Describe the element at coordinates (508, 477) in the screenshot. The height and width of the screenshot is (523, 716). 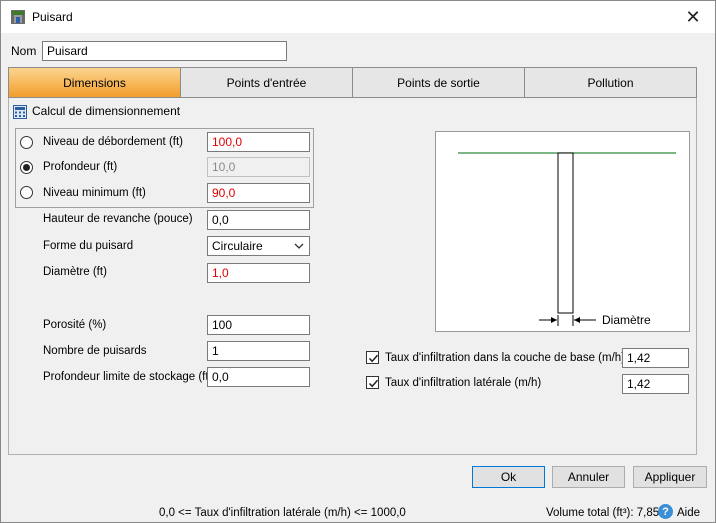
I see `ok-button: Ok` at that location.